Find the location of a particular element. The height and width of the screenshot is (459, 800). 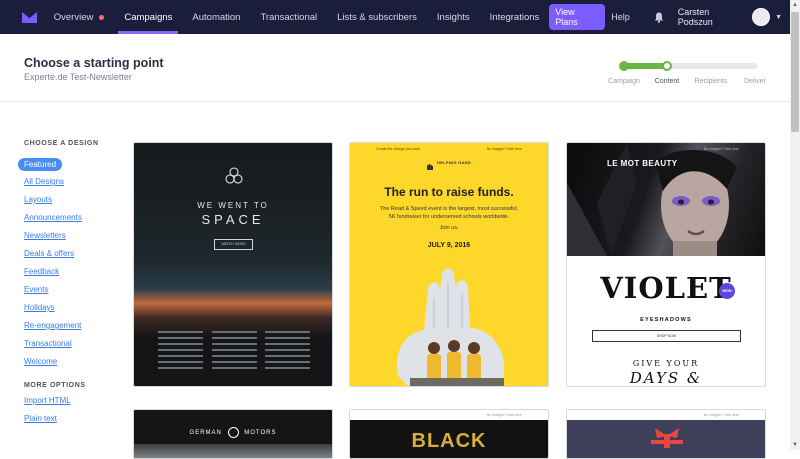

bell-icon is located at coordinates (659, 17).